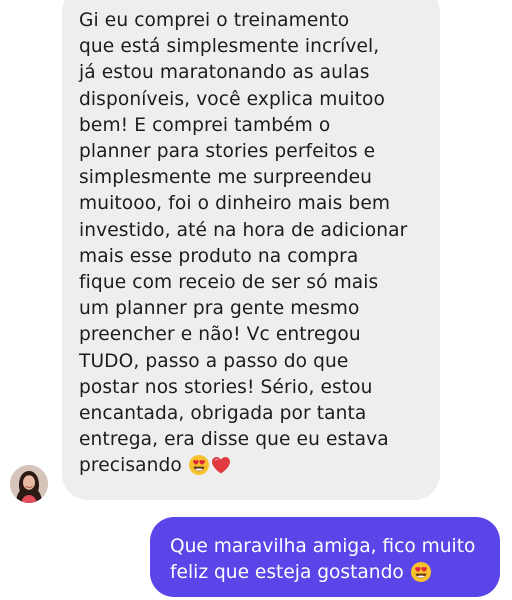  Describe the element at coordinates (223, 414) in the screenshot. I see `message-line: encantada, obrigada por tanta` at that location.